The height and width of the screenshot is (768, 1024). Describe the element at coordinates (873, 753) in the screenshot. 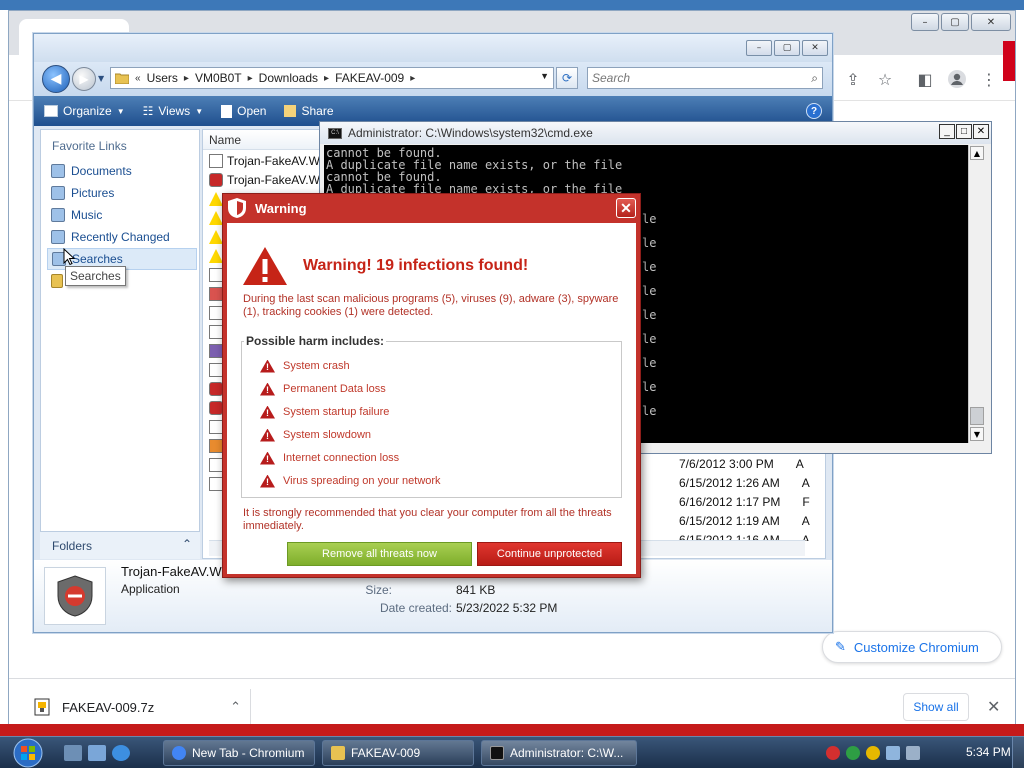

I see `security-center-icon` at that location.